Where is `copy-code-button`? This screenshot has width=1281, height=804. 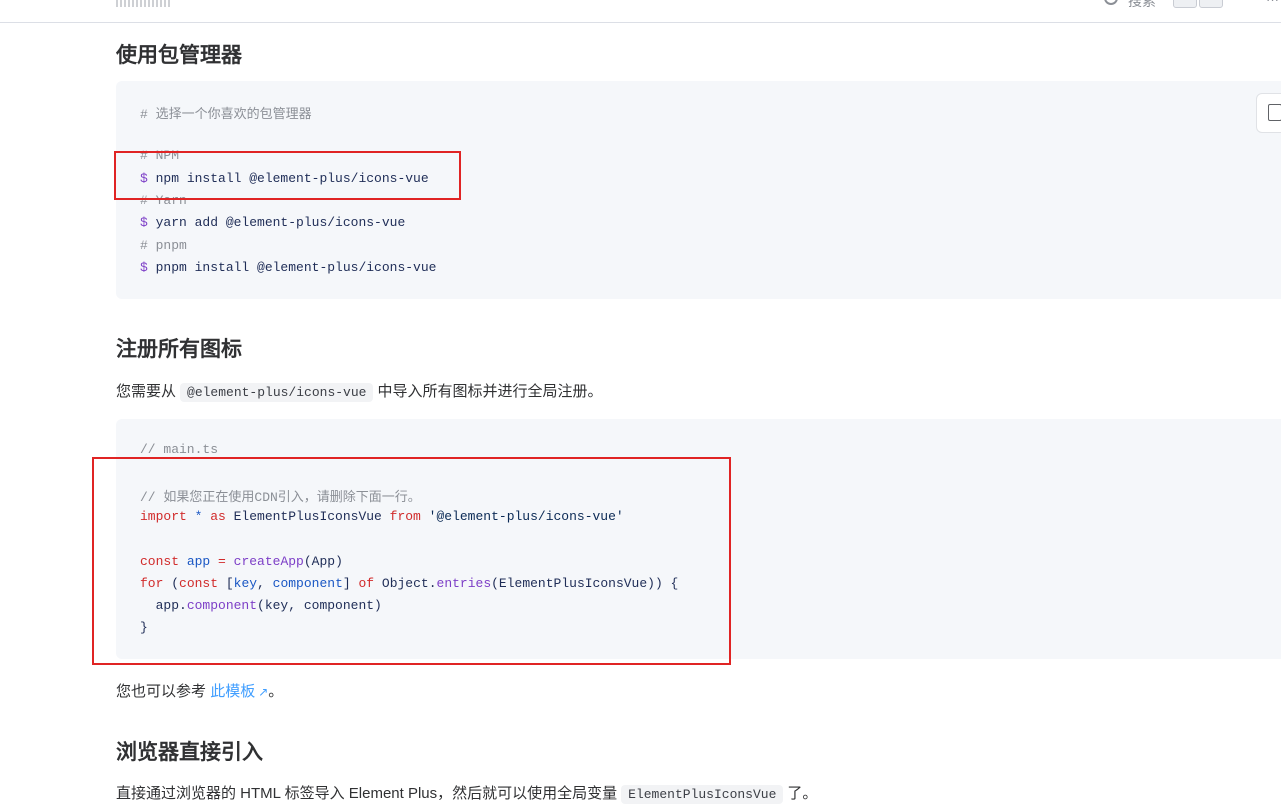 copy-code-button is located at coordinates (1268, 113).